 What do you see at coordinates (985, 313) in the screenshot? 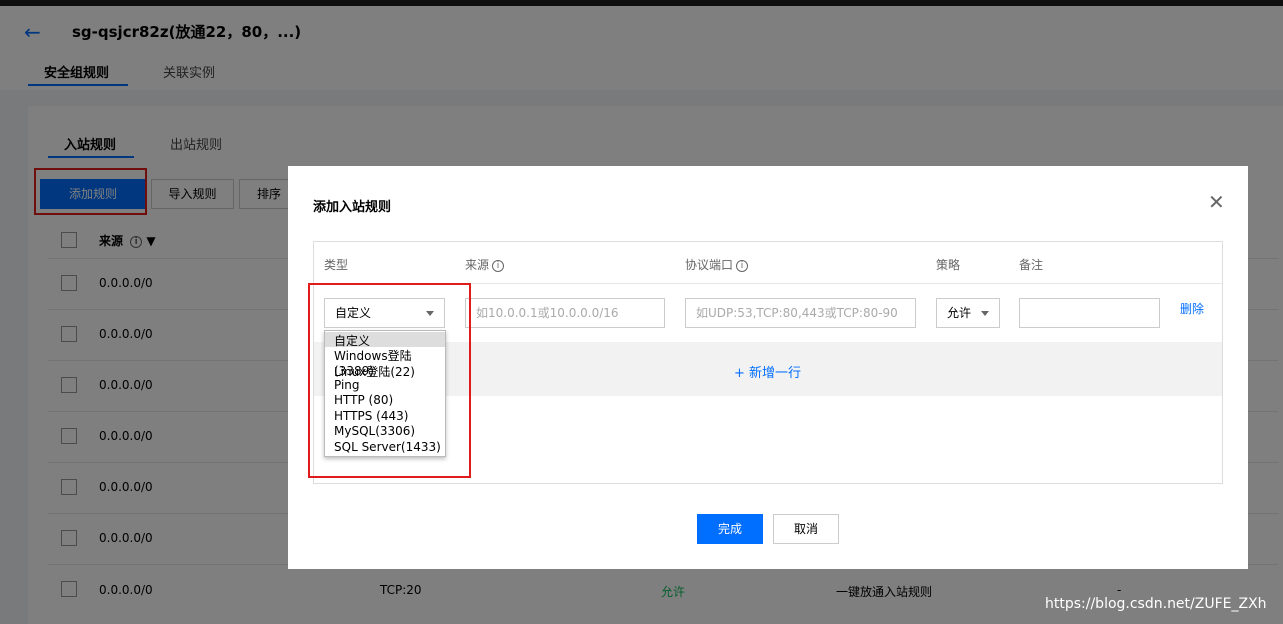
I see `chevron-down-icon` at bounding box center [985, 313].